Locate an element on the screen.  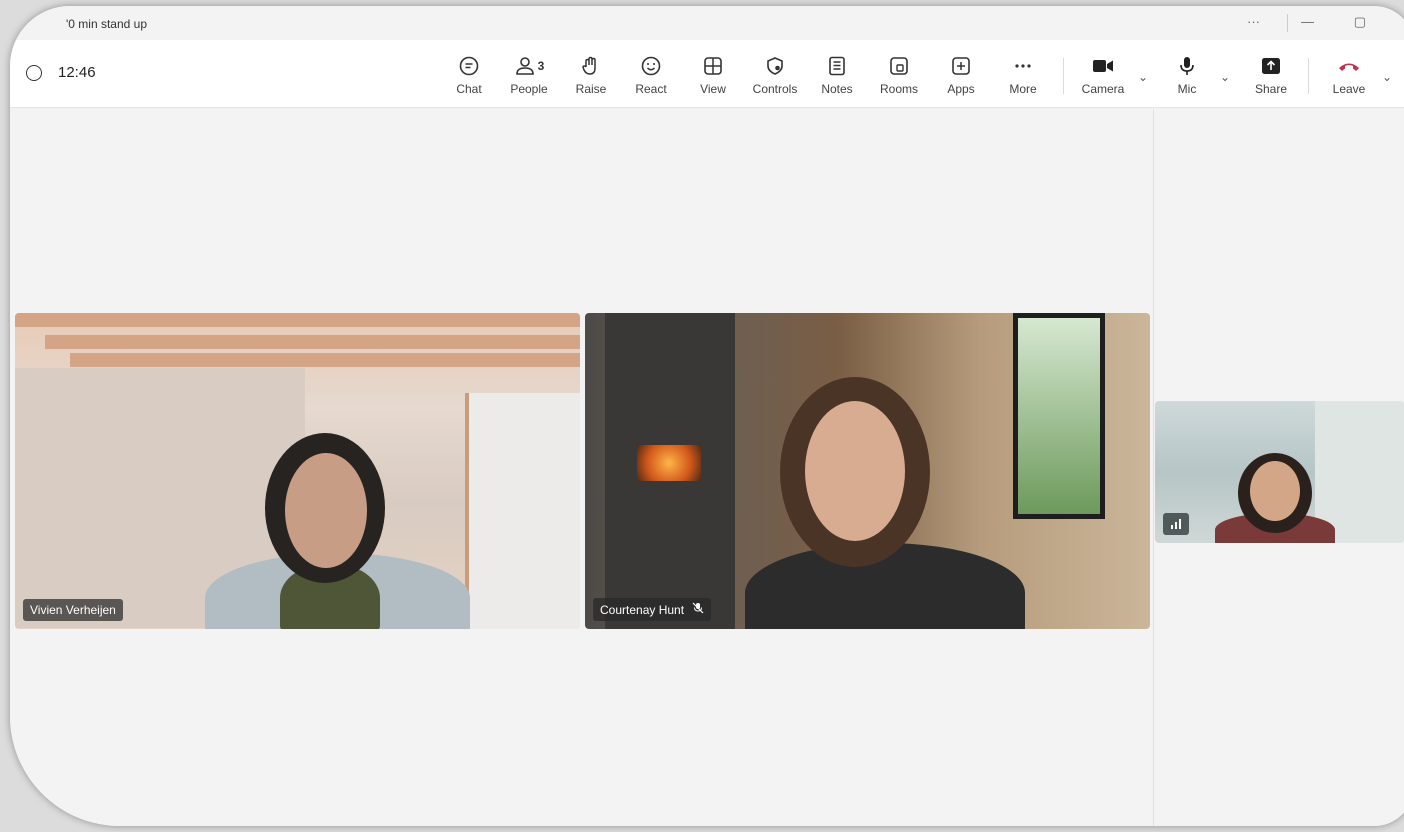
view-label: View is located at coordinates (713, 89).